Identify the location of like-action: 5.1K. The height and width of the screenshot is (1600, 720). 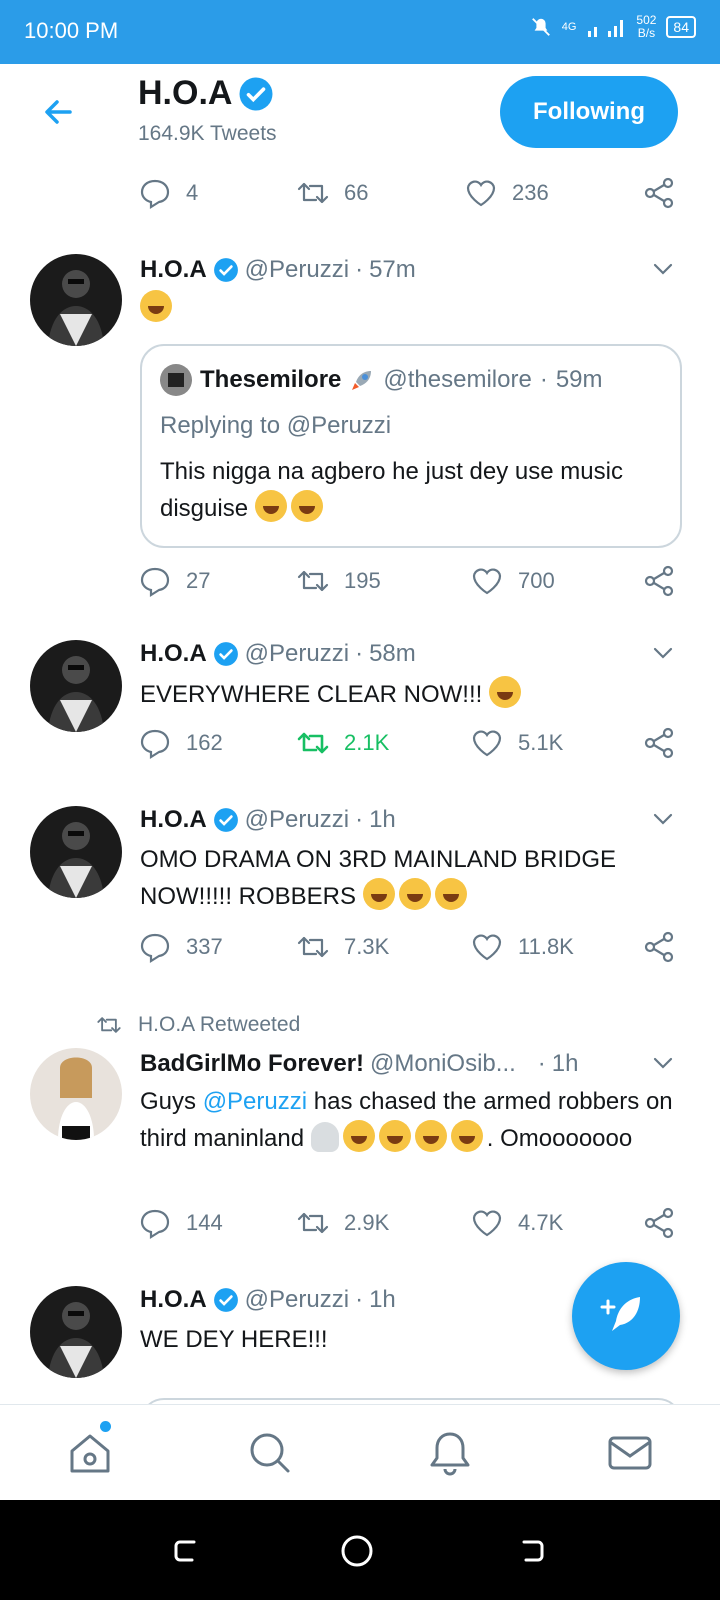
(516, 743).